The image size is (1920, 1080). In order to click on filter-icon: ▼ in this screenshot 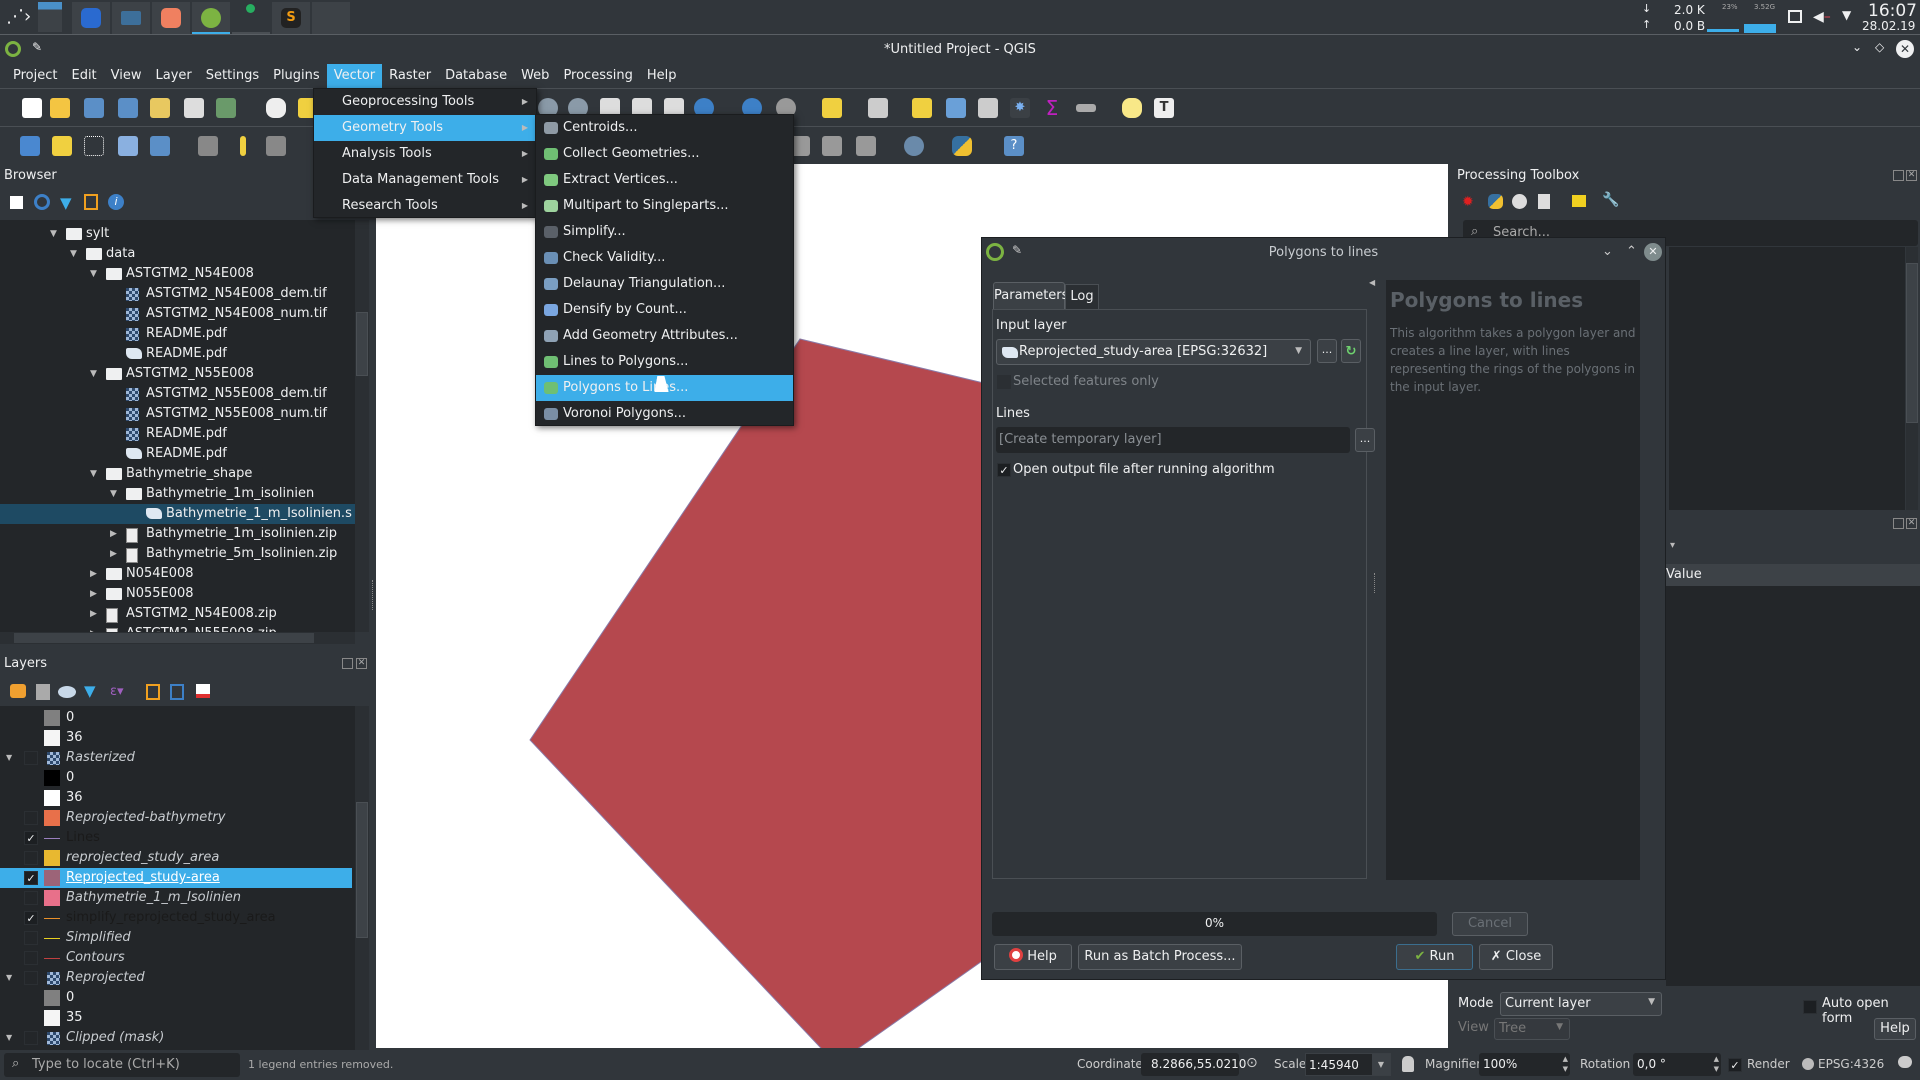, I will do `click(66, 203)`.